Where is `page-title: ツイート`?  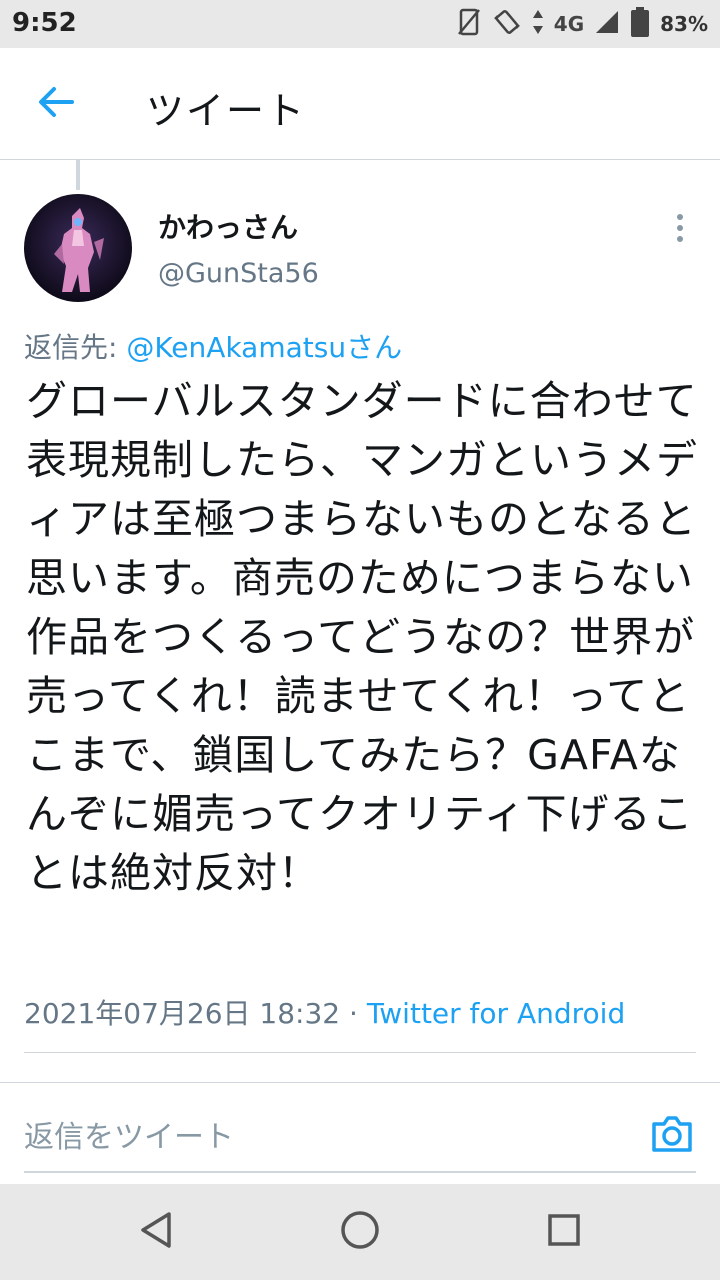 page-title: ツイート is located at coordinates (226, 111).